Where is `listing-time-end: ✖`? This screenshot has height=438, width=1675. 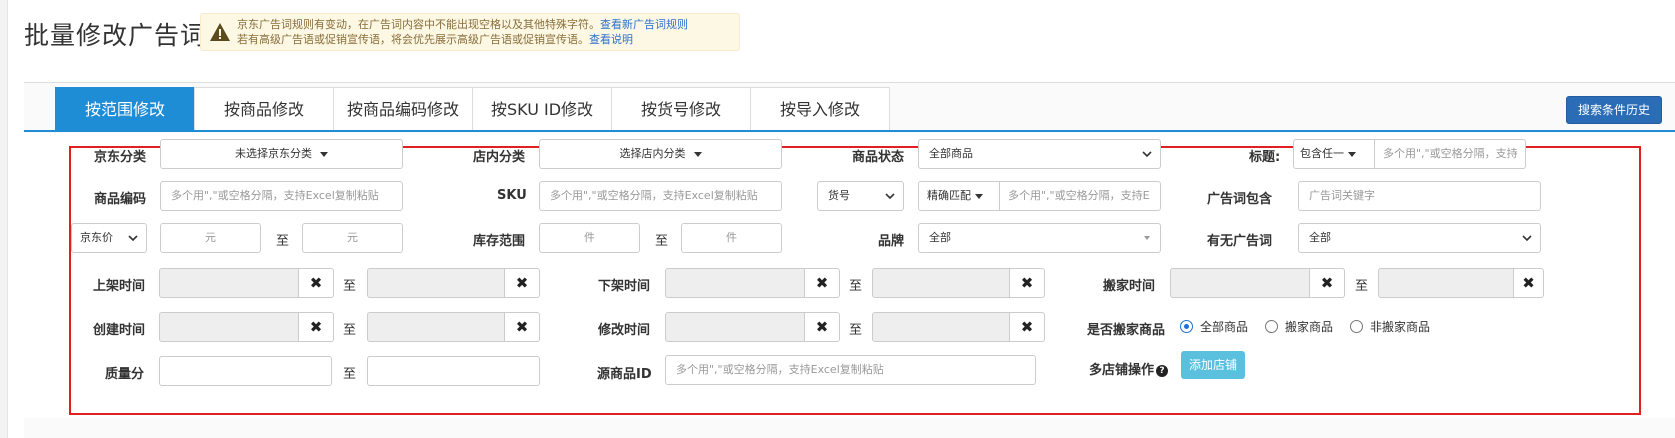
listing-time-end: ✖ is located at coordinates (453, 283).